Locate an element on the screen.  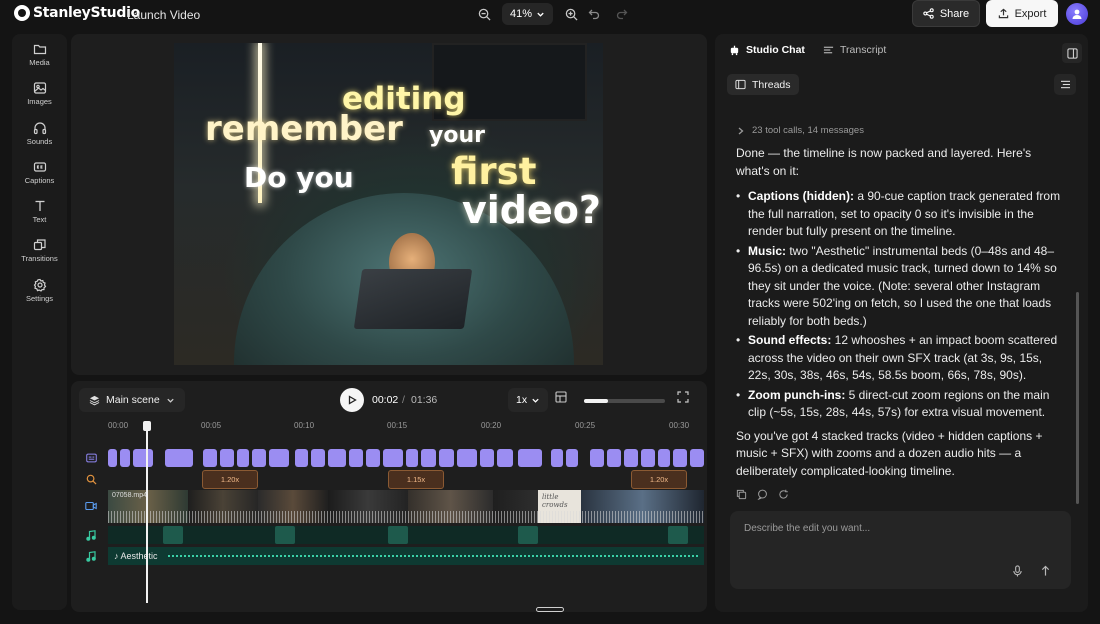
scene-selector: Main scene is located at coordinates (132, 400).